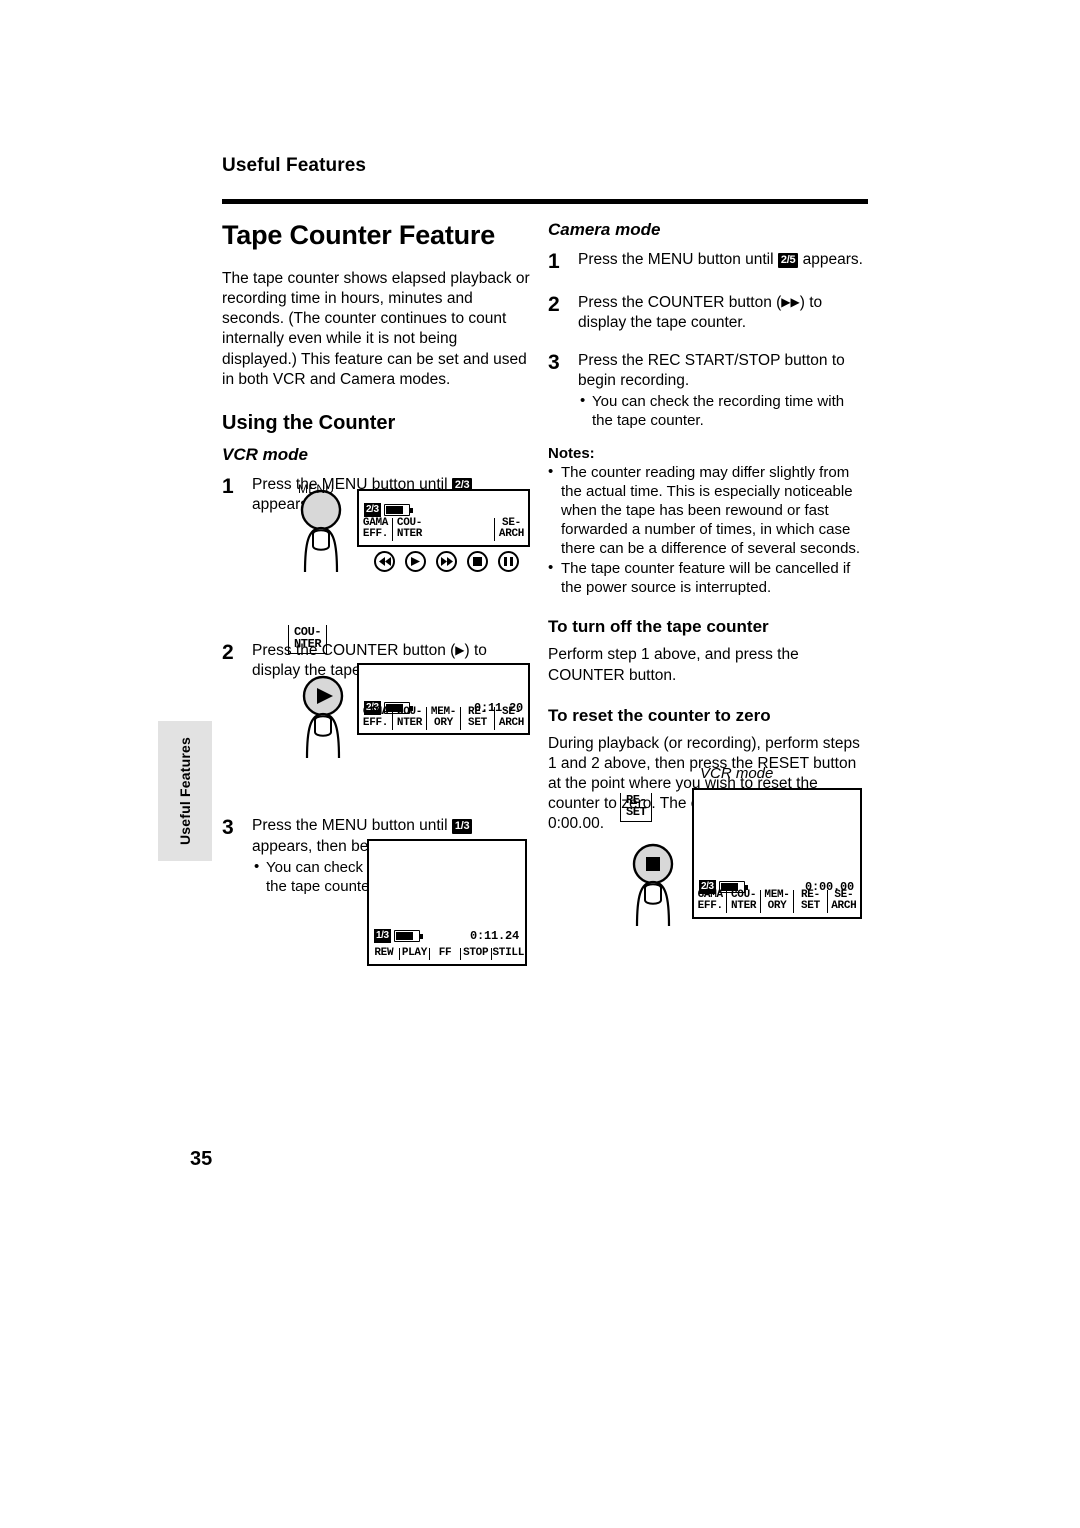 The width and height of the screenshot is (1080, 1528). Describe the element at coordinates (359, 235) in the screenshot. I see `page-title: Tape Counter Feature` at that location.